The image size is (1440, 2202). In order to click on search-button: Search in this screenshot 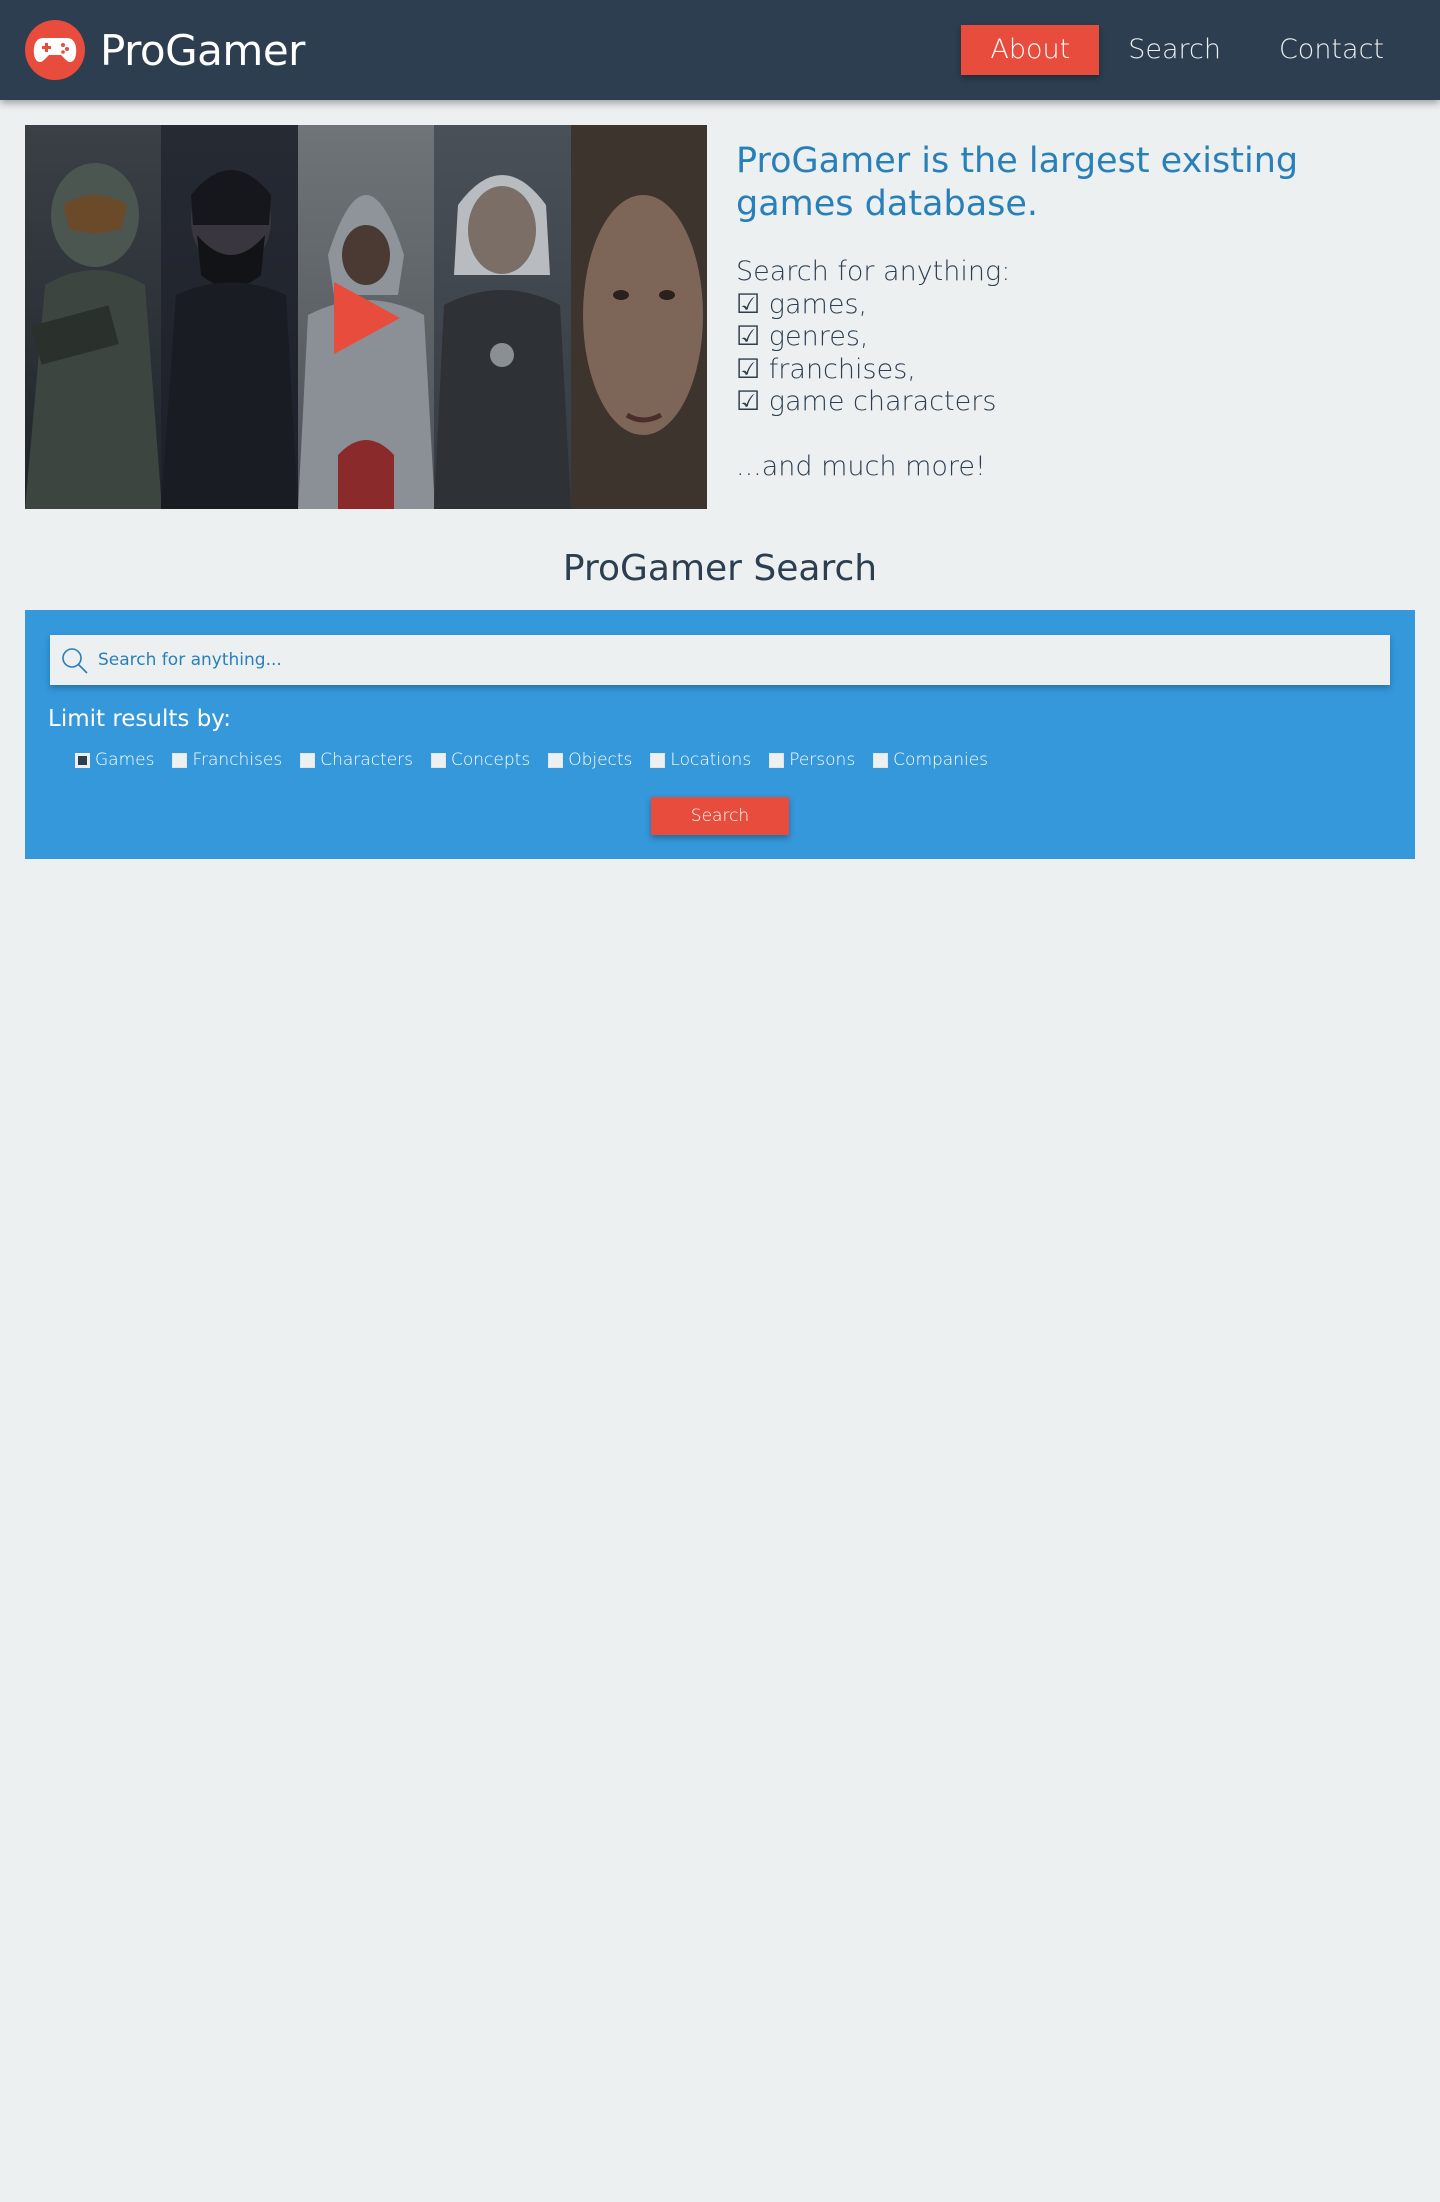, I will do `click(720, 816)`.